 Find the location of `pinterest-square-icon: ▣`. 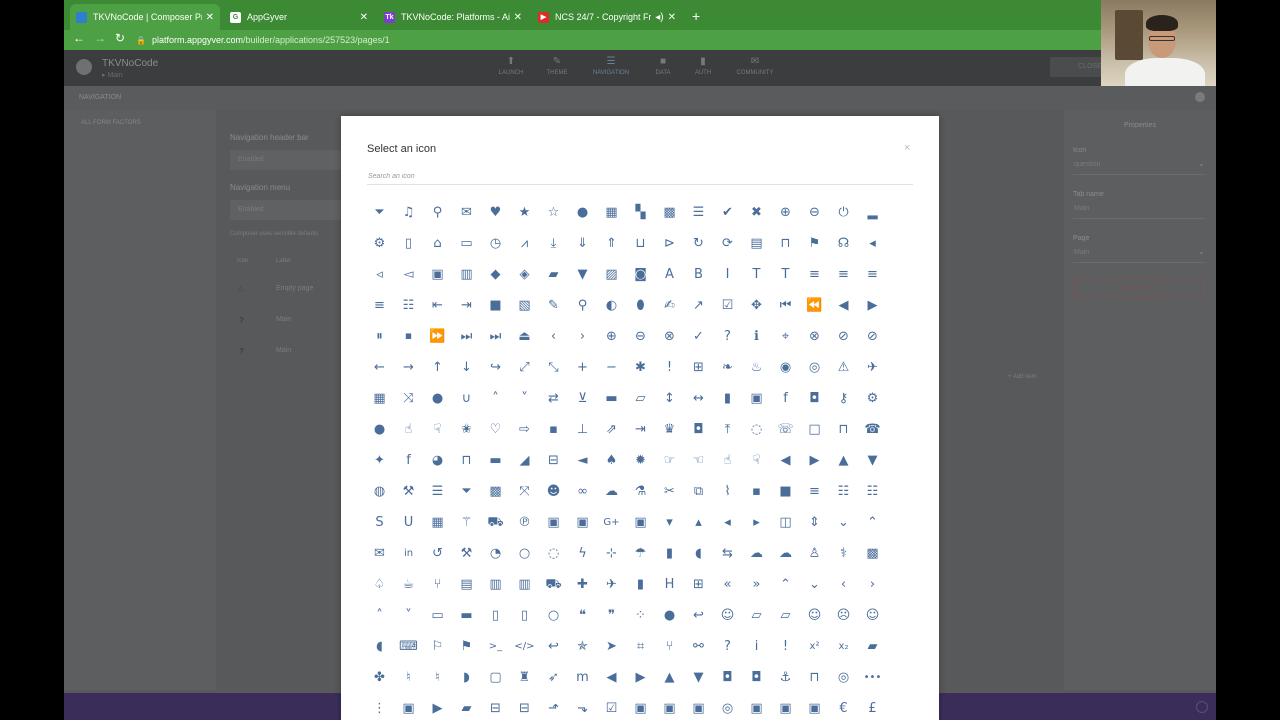

pinterest-square-icon: ▣ is located at coordinates (553, 522).